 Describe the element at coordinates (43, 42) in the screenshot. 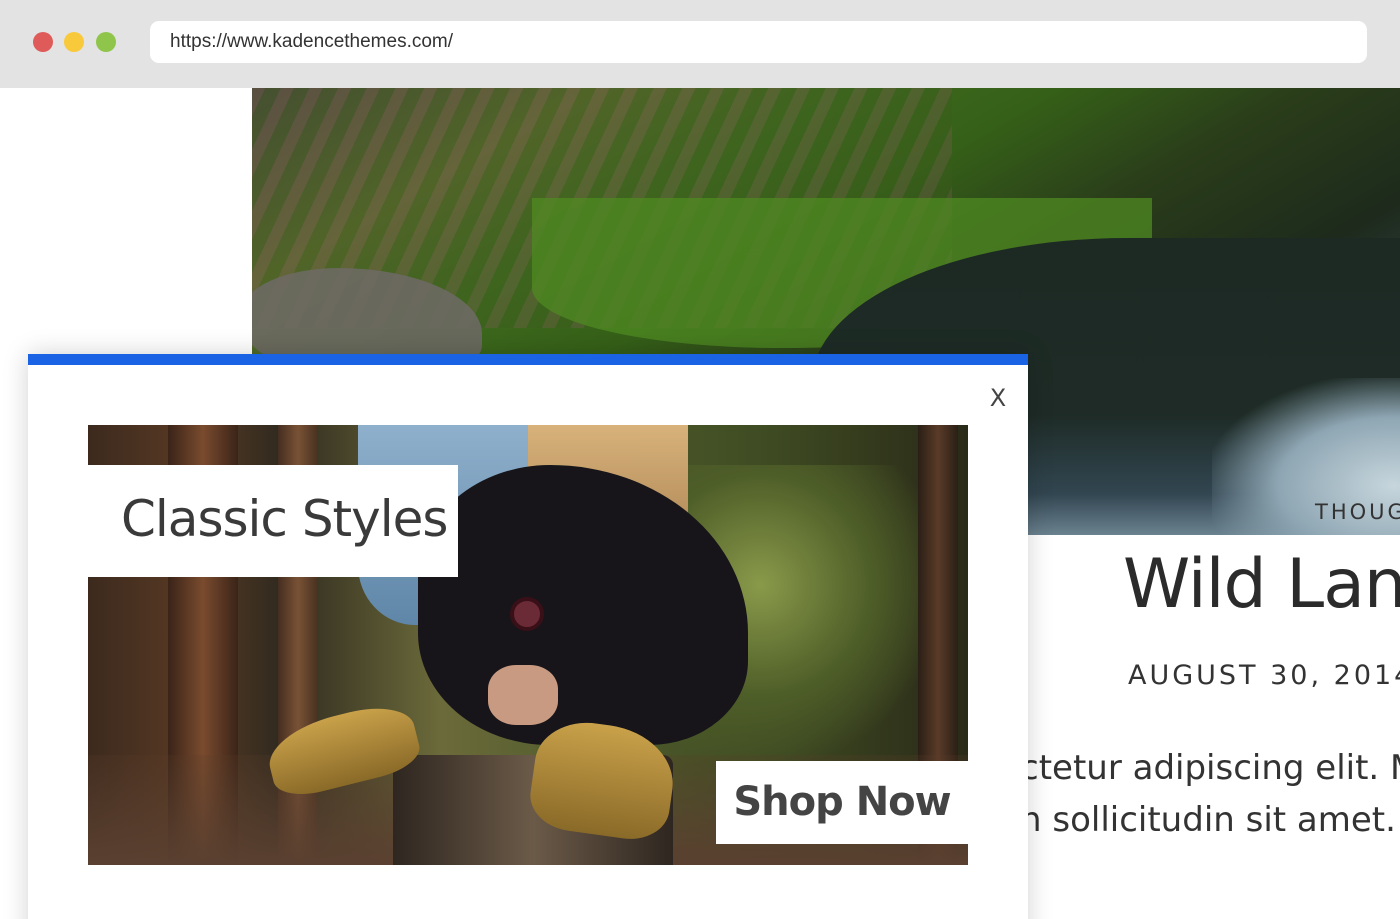

I see `close-window-icon` at that location.